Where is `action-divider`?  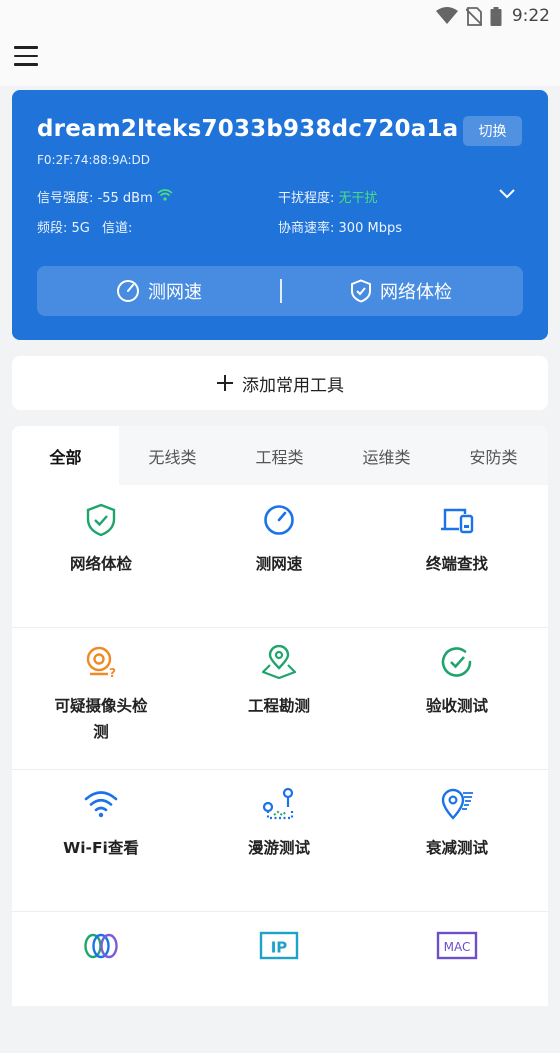 action-divider is located at coordinates (281, 291).